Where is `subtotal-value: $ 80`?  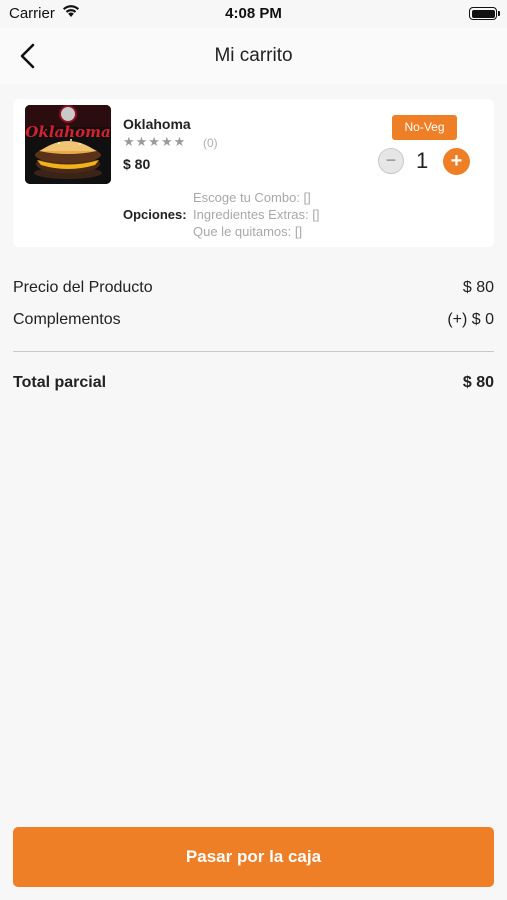 subtotal-value: $ 80 is located at coordinates (478, 382).